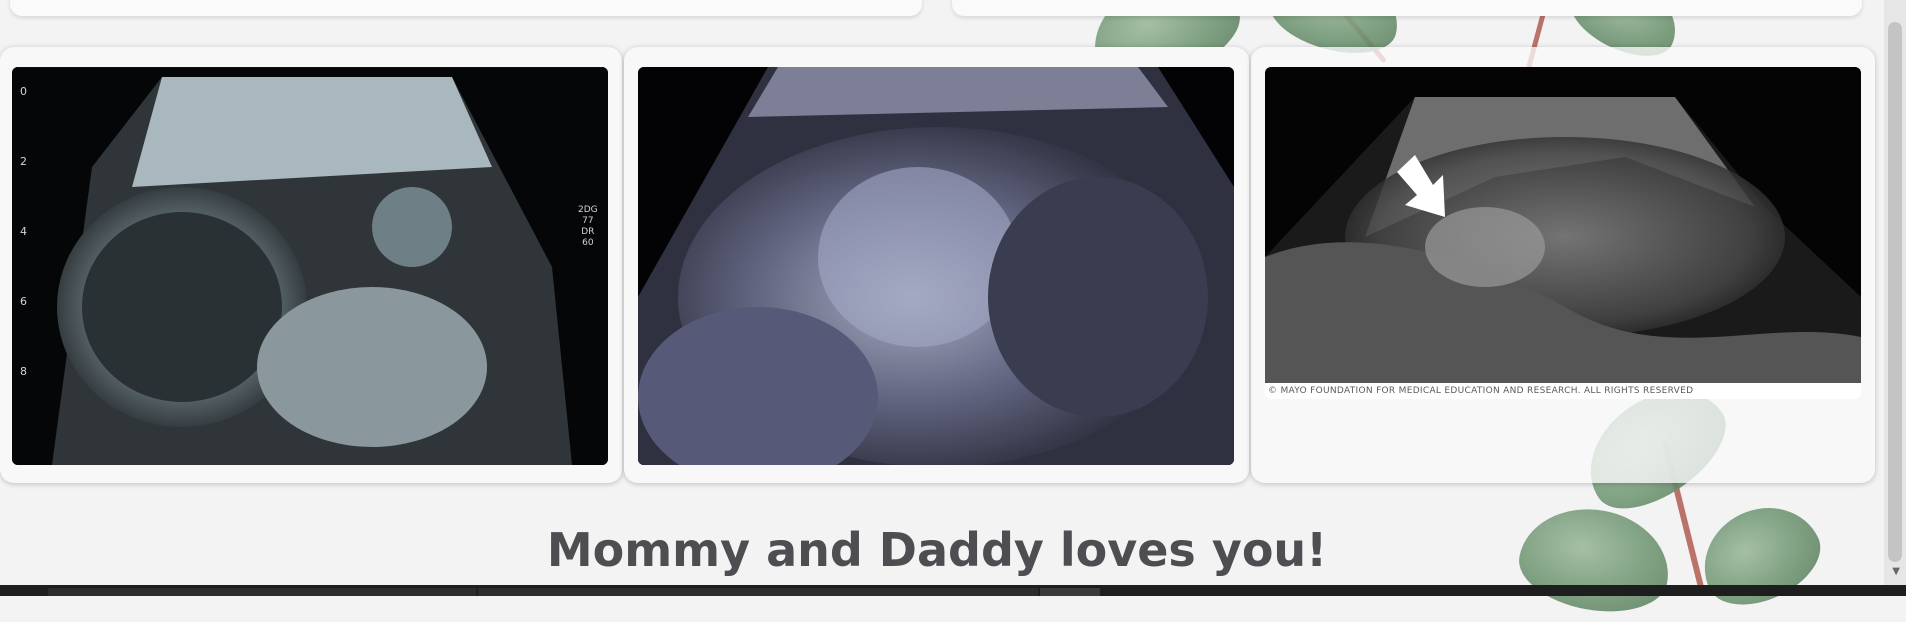  What do you see at coordinates (1896, 571) in the screenshot?
I see `scroll-down-arrow-icon: ▼` at bounding box center [1896, 571].